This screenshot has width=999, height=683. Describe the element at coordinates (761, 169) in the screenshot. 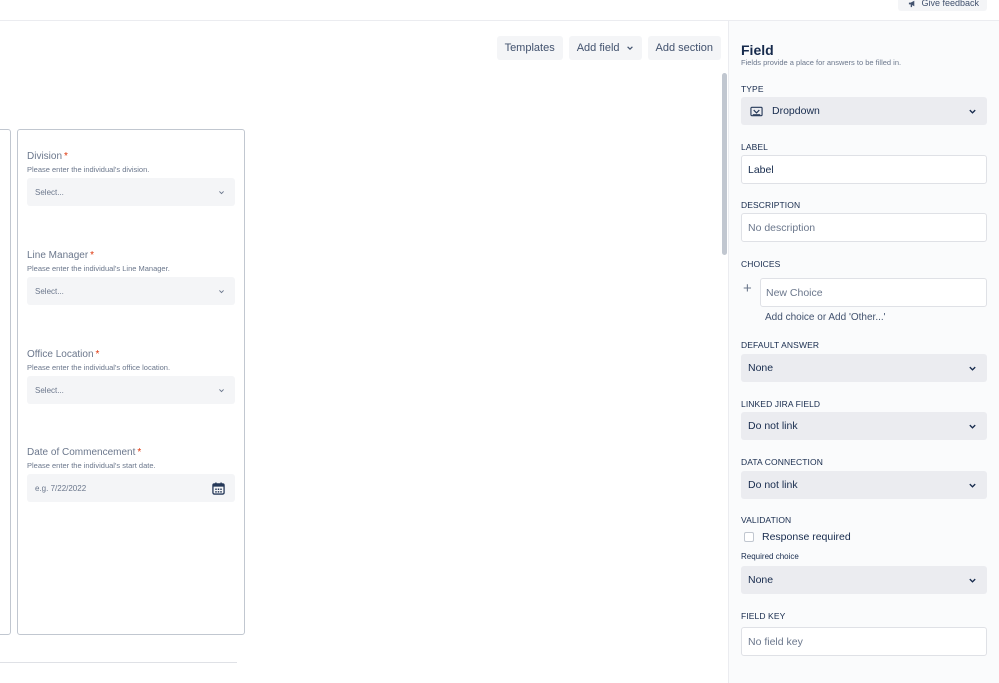

I see `label-input-value: Label` at that location.